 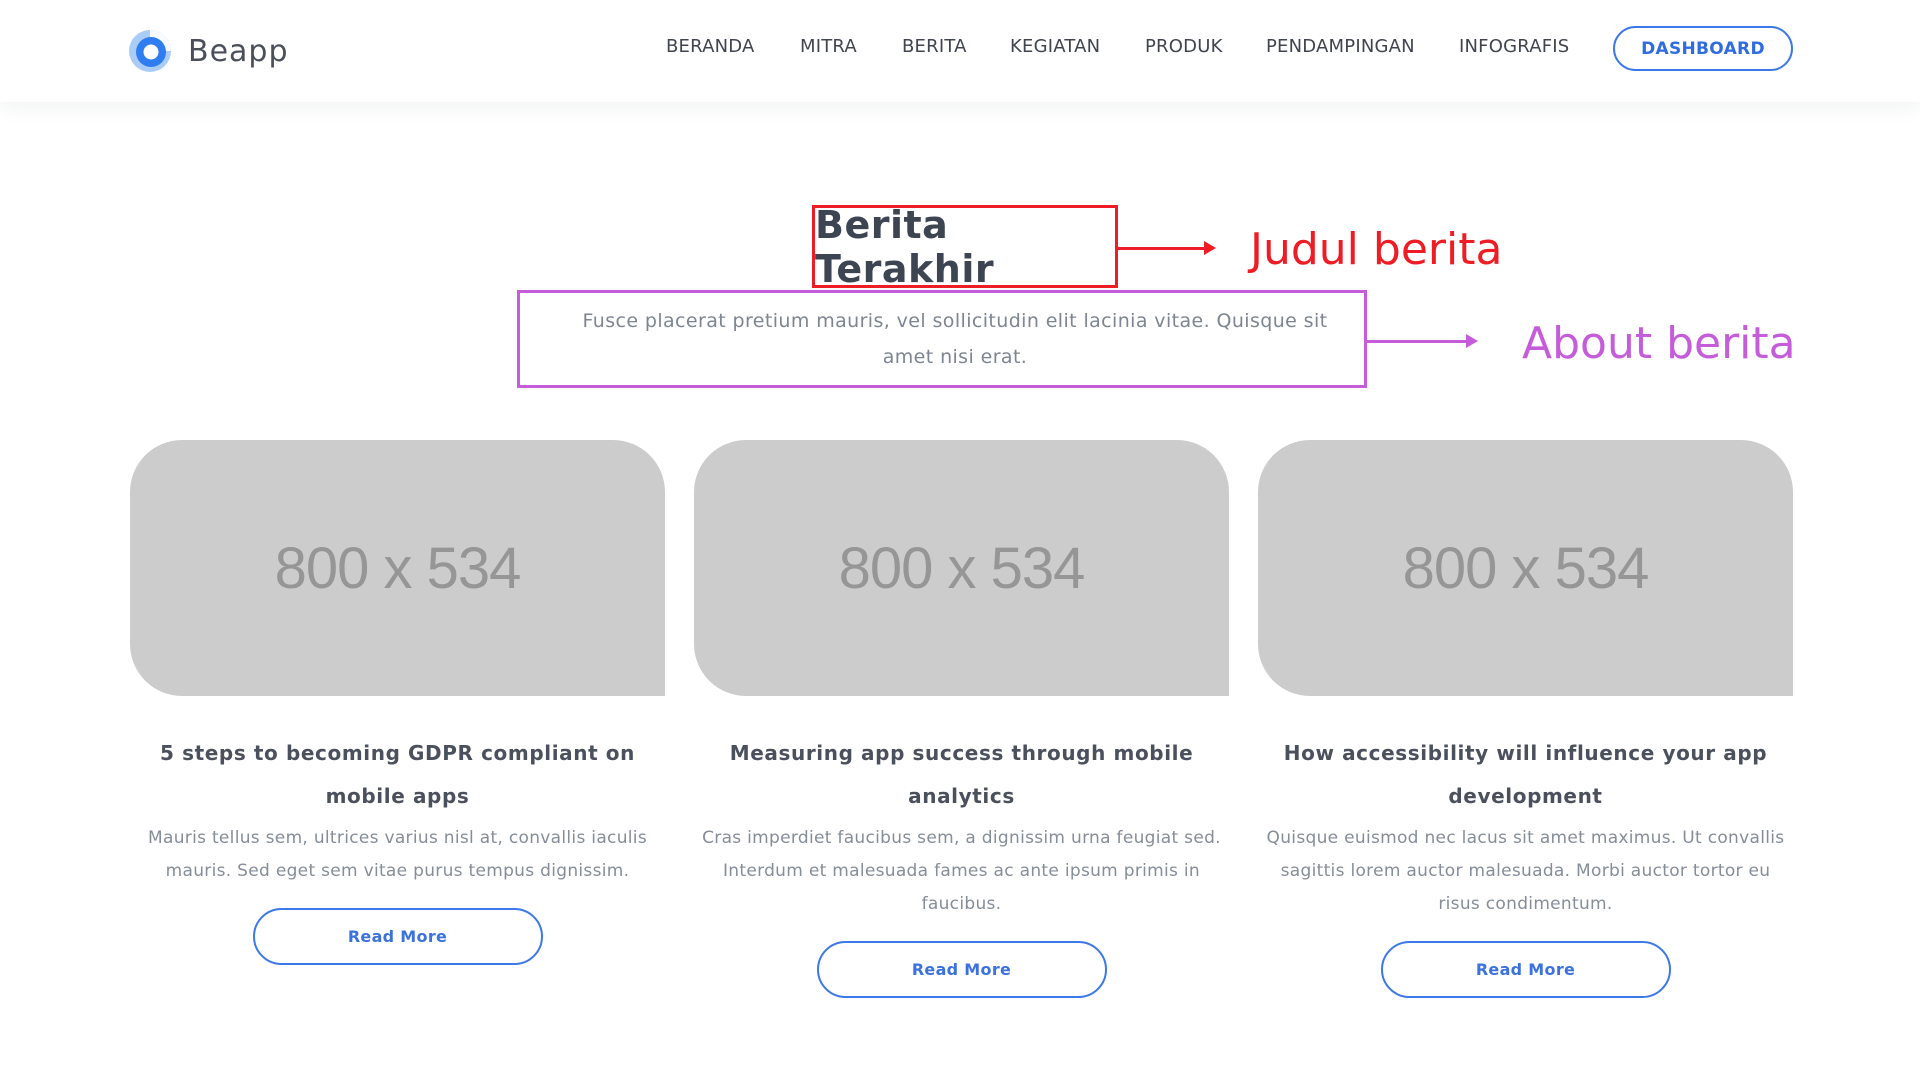 I want to click on nav-item-produk: PRODUK, so click(x=1184, y=46).